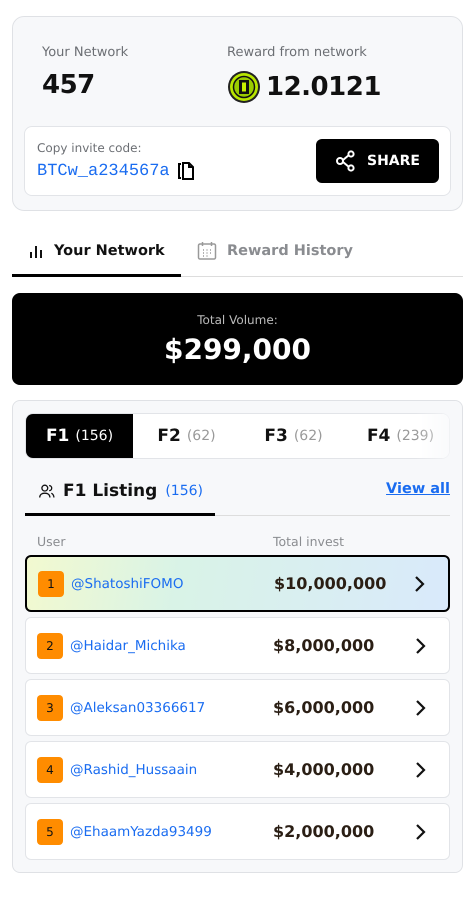 The height and width of the screenshot is (918, 475). I want to click on share-icon, so click(346, 161).